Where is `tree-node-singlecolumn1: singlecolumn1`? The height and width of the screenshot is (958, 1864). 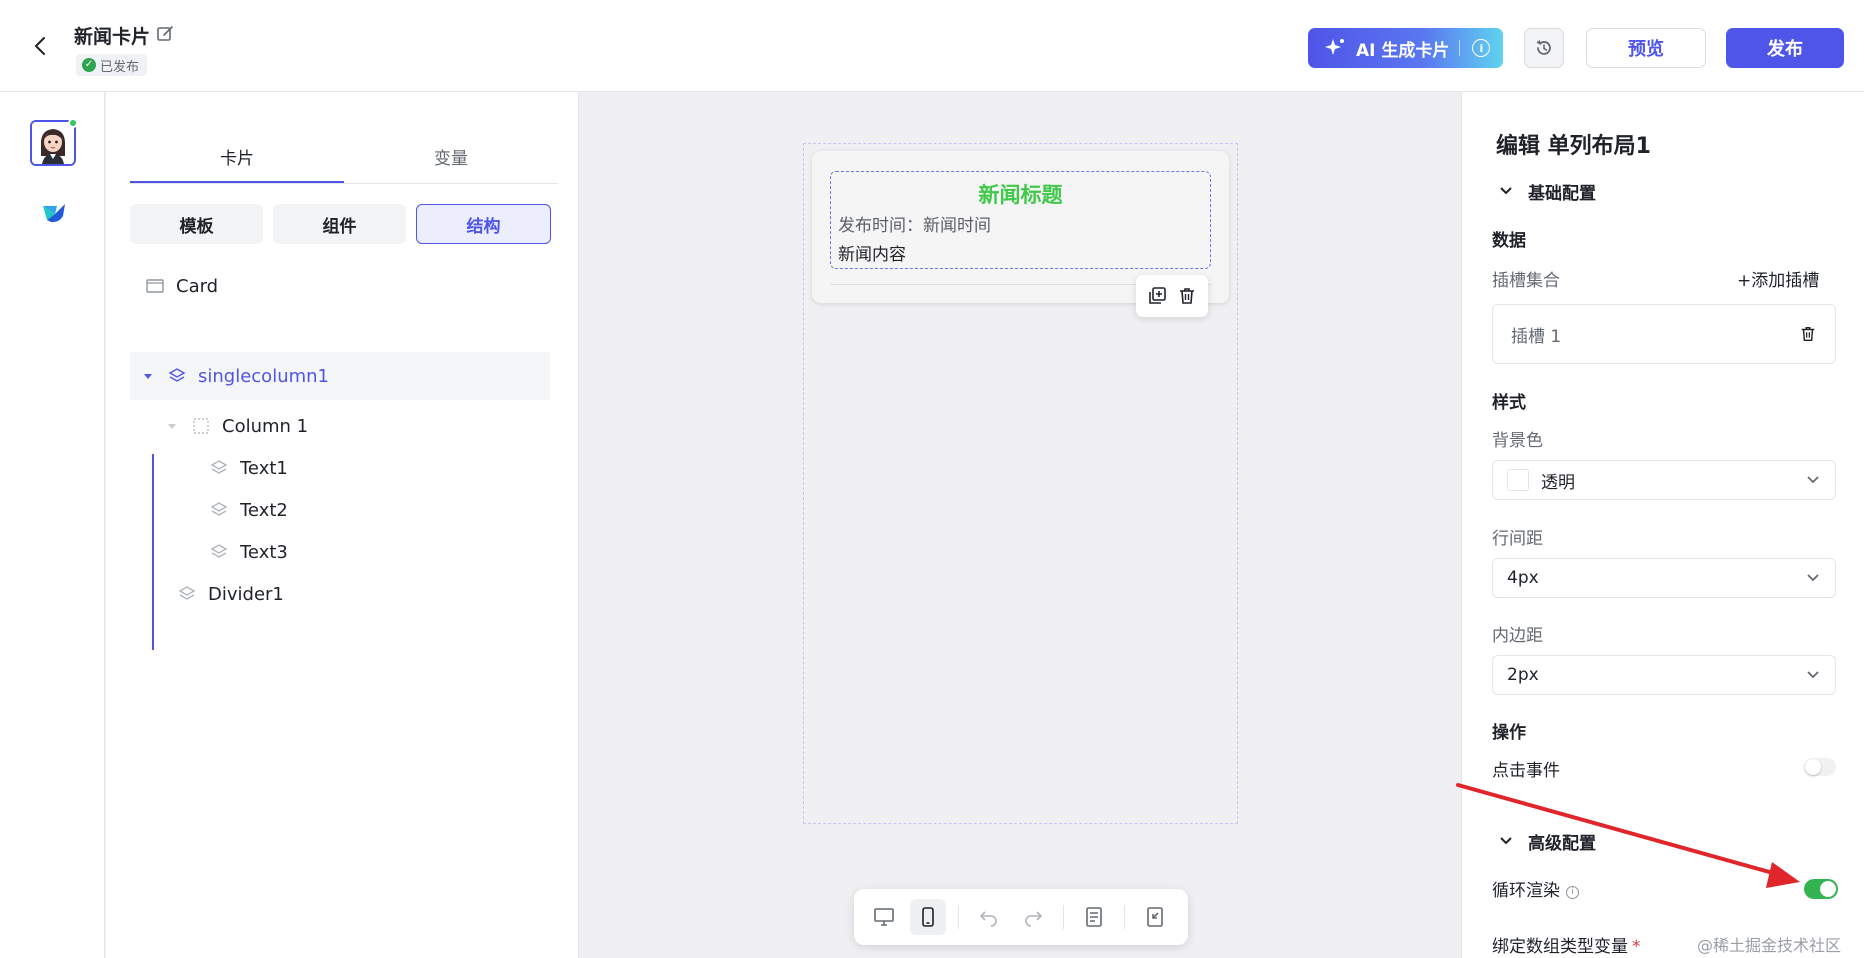
tree-node-singlecolumn1: singlecolumn1 is located at coordinates (340, 376).